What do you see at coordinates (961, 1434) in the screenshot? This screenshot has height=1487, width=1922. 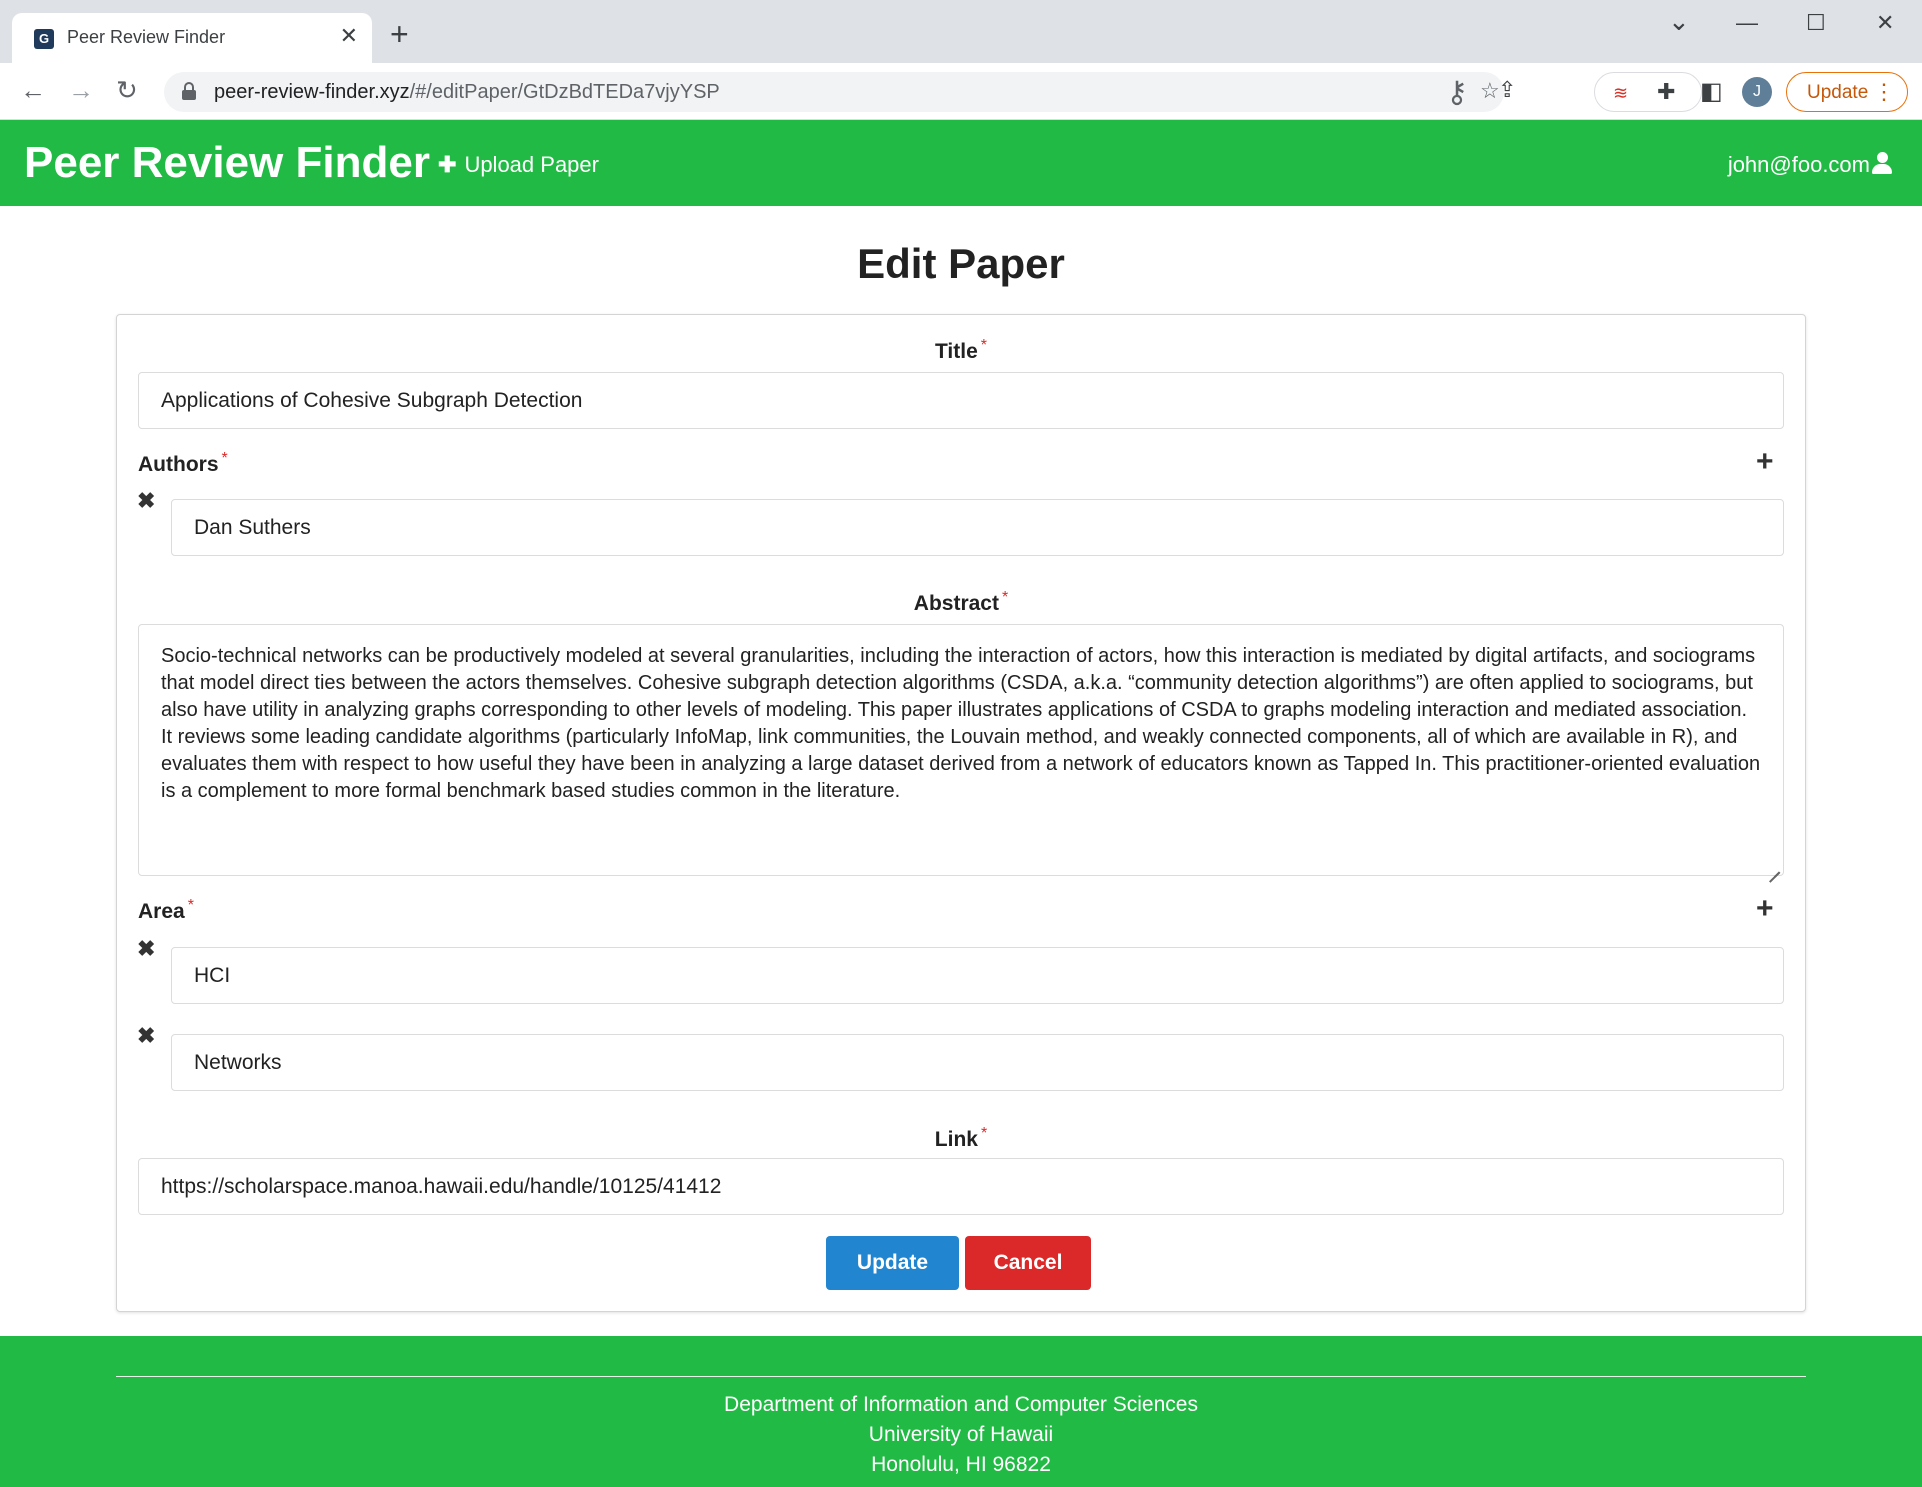 I see `footer-university: University of Hawaii` at bounding box center [961, 1434].